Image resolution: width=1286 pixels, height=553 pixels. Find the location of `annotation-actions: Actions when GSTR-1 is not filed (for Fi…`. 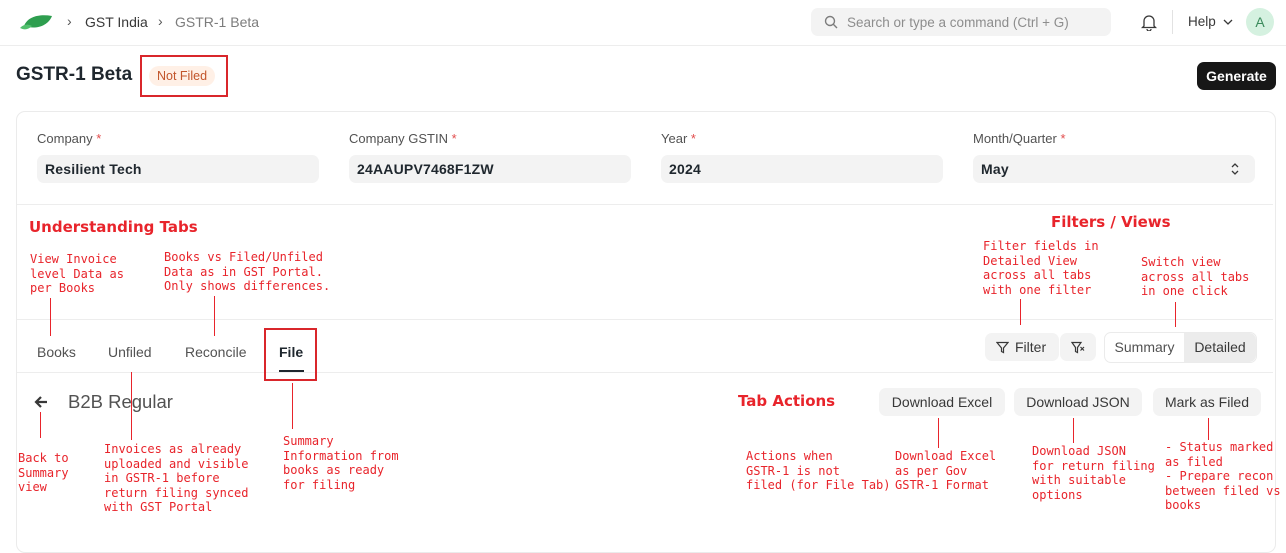

annotation-actions: Actions when GSTR-1 is not filed (for Fi… is located at coordinates (818, 470).